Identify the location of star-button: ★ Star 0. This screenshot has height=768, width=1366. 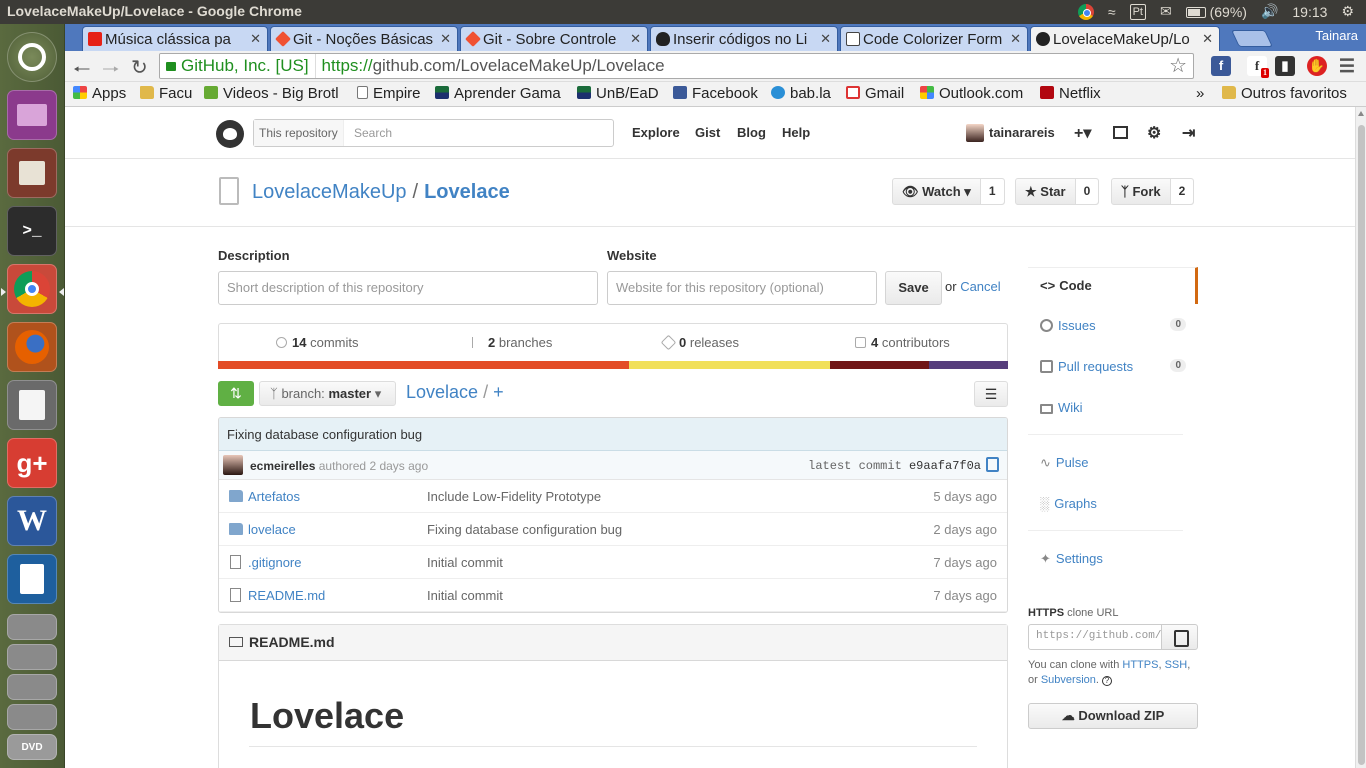
(1057, 191).